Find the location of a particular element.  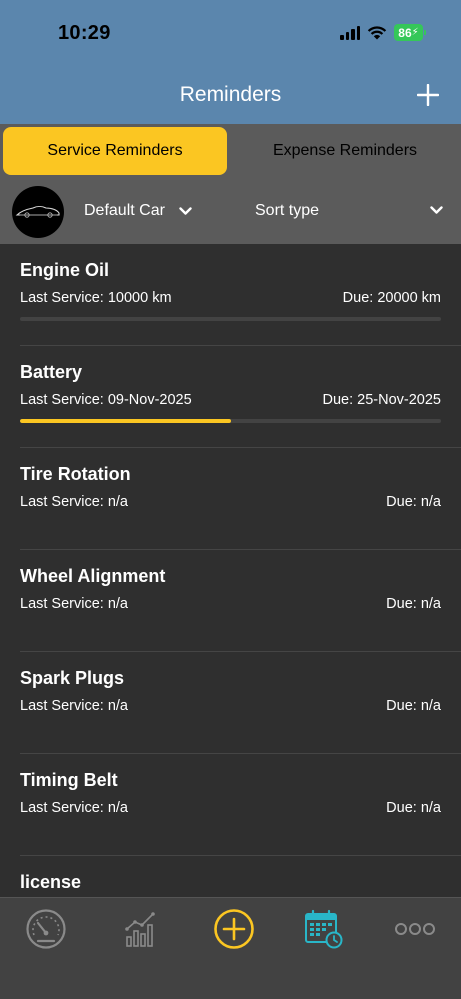

car-selector-label: Default Car is located at coordinates (124, 210).